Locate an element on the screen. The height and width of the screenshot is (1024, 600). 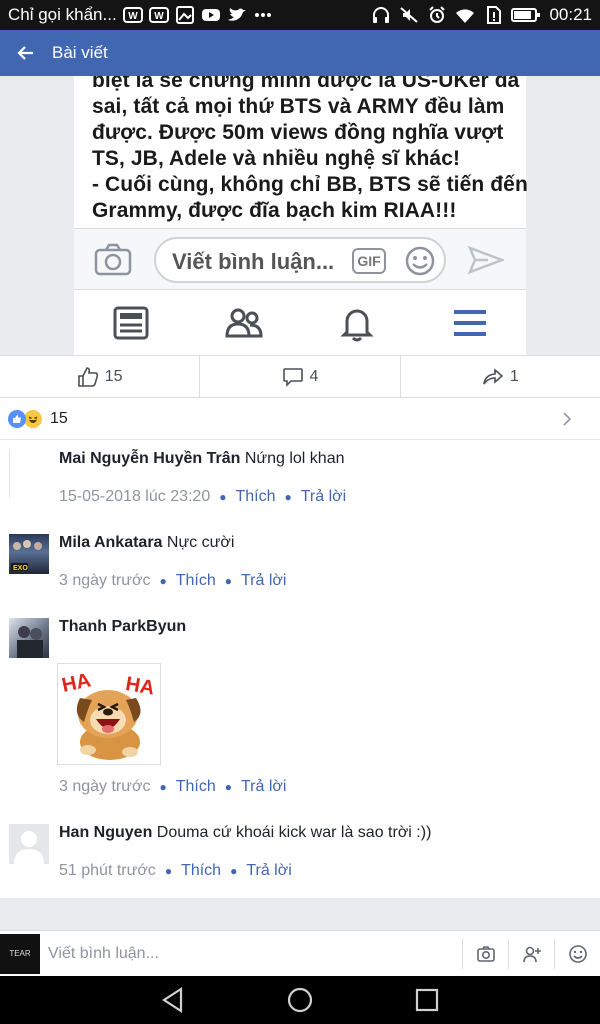
screenshot-comment-bar: Viết bình luận... GIF is located at coordinates (300, 259).